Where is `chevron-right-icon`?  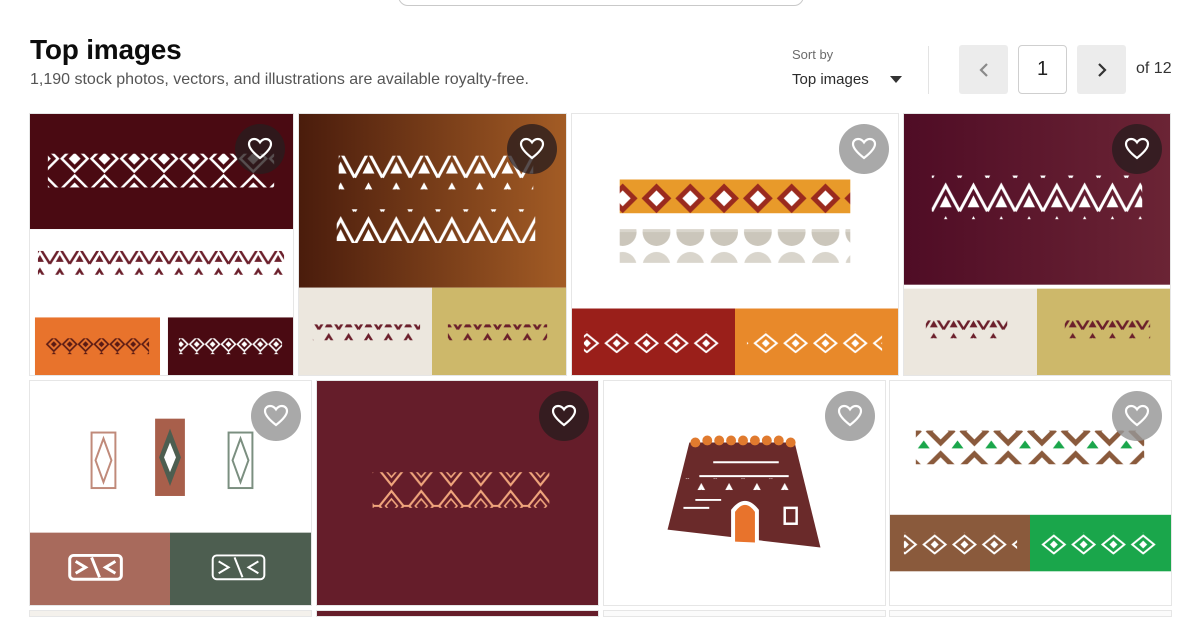
chevron-right-icon is located at coordinates (1102, 69).